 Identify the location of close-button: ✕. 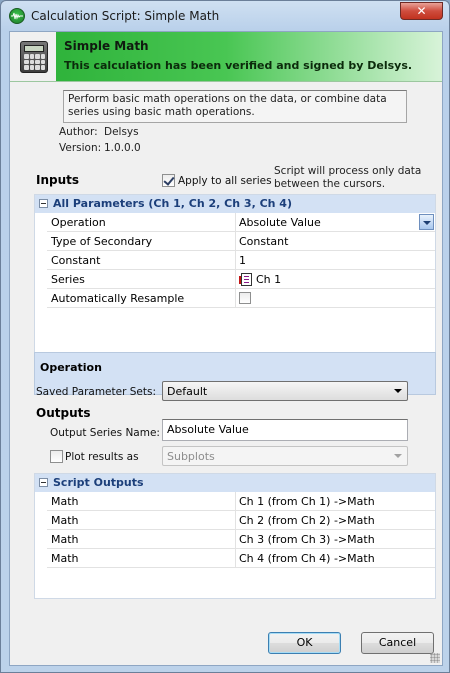
(421, 11).